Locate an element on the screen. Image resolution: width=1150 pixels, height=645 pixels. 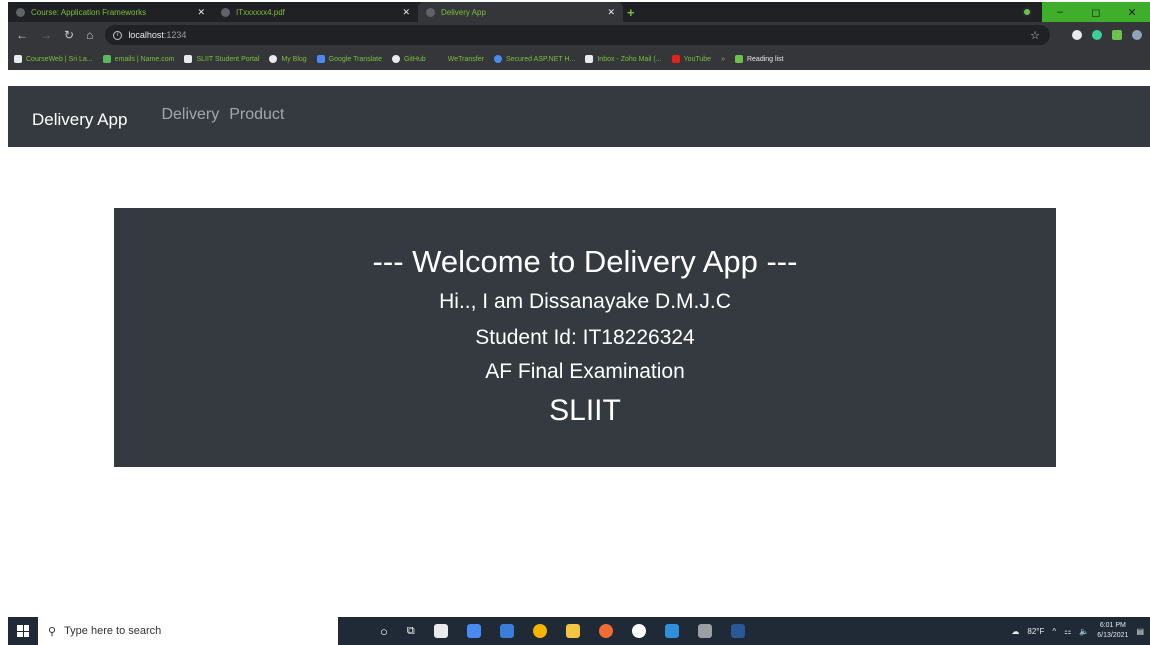
bookmark-label: My Blog is located at coordinates (294, 59).